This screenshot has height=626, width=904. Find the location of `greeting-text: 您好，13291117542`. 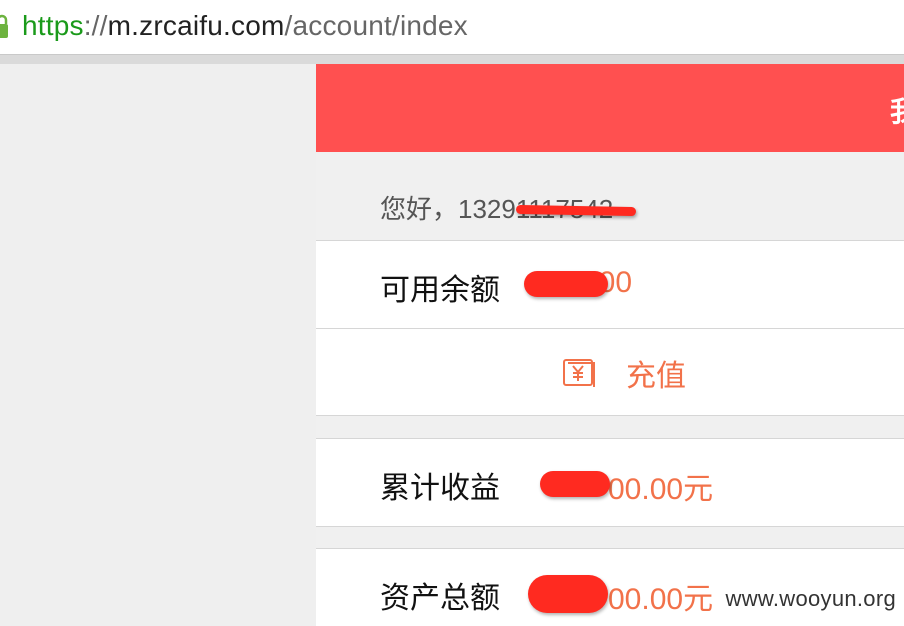

greeting-text: 您好，13291117542 is located at coordinates (508, 207).